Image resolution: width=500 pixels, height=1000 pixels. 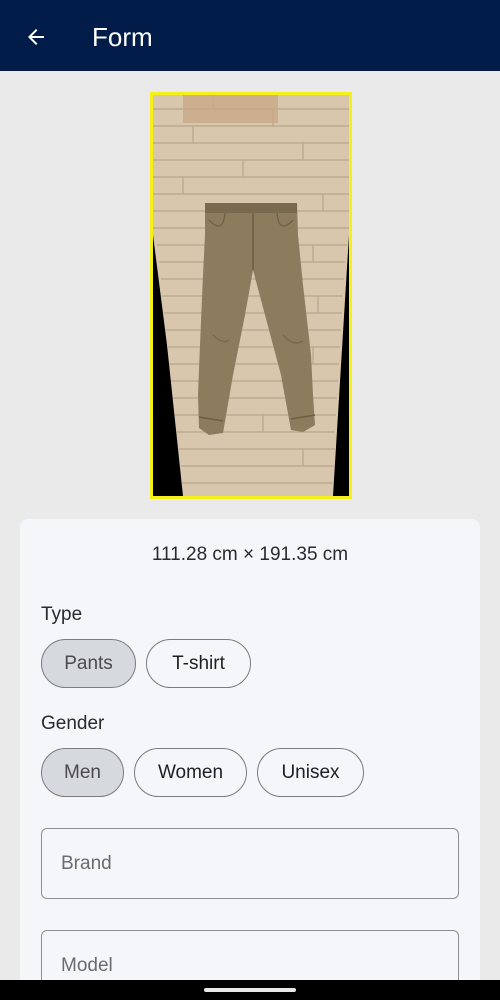 What do you see at coordinates (122, 37) in the screenshot?
I see `page-title: Form` at bounding box center [122, 37].